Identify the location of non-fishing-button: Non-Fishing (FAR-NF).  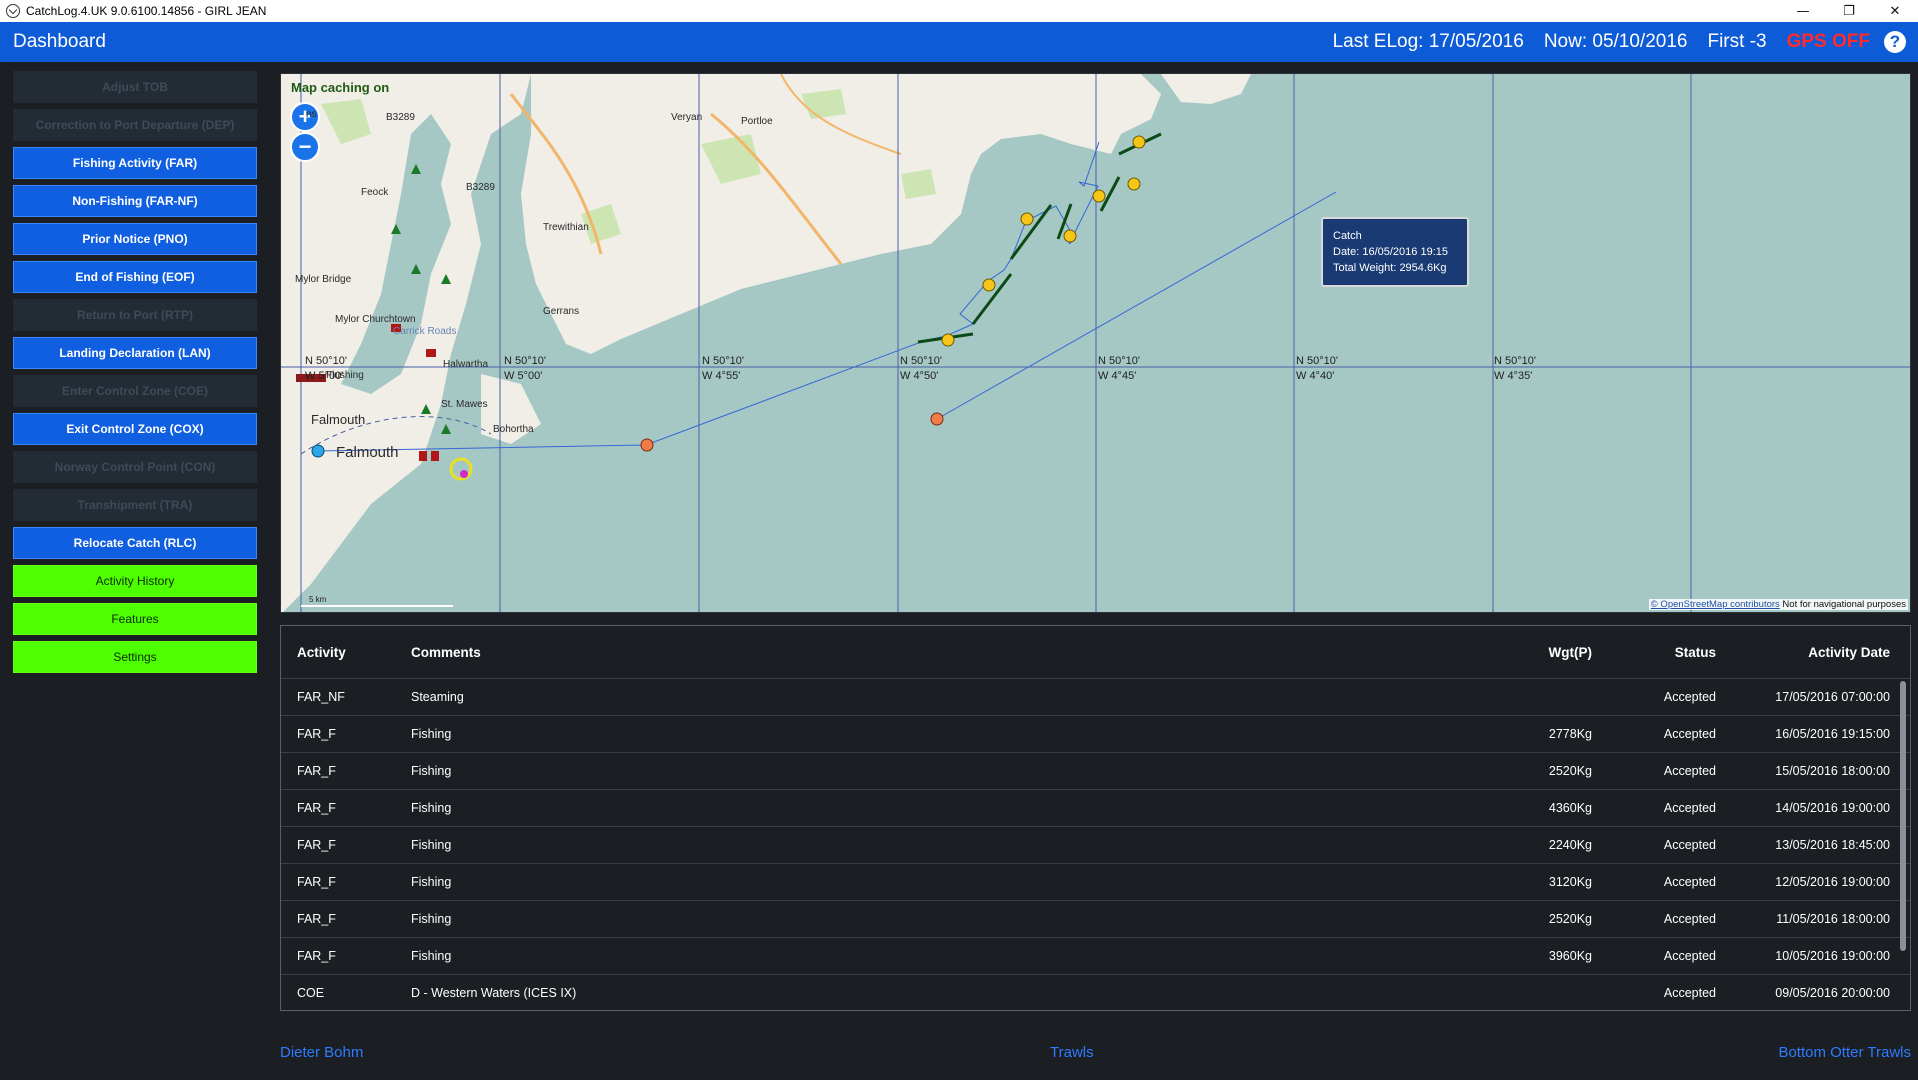
(135, 201).